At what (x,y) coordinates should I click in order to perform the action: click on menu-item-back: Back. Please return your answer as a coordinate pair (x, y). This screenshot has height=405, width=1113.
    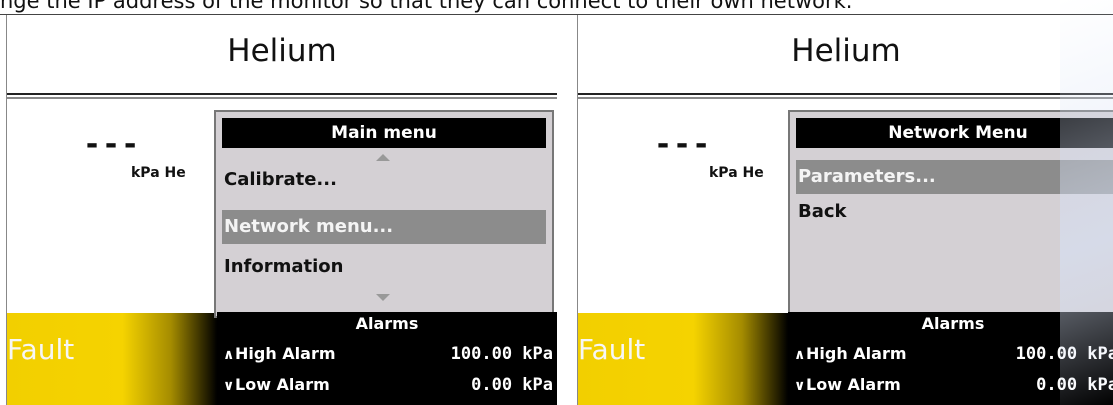
    Looking at the image, I should click on (954, 212).